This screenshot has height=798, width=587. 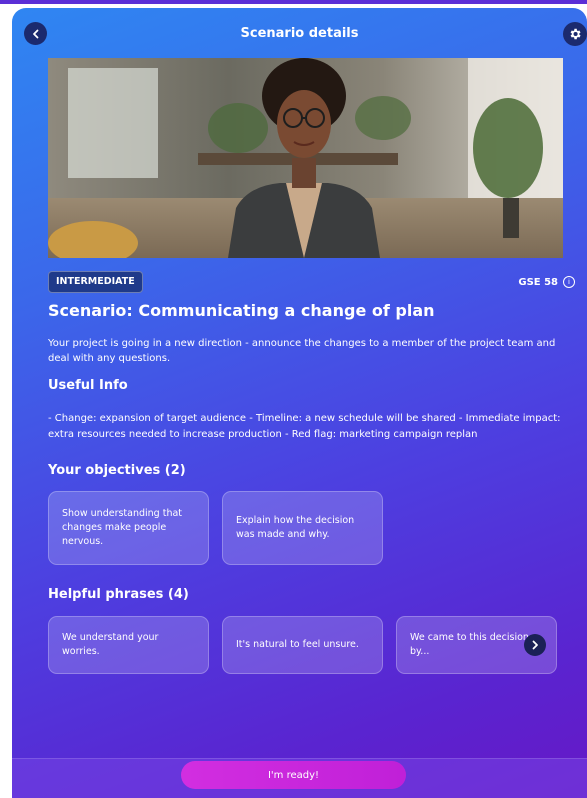 I want to click on phrase-text: We understand your worries., so click(x=110, y=644).